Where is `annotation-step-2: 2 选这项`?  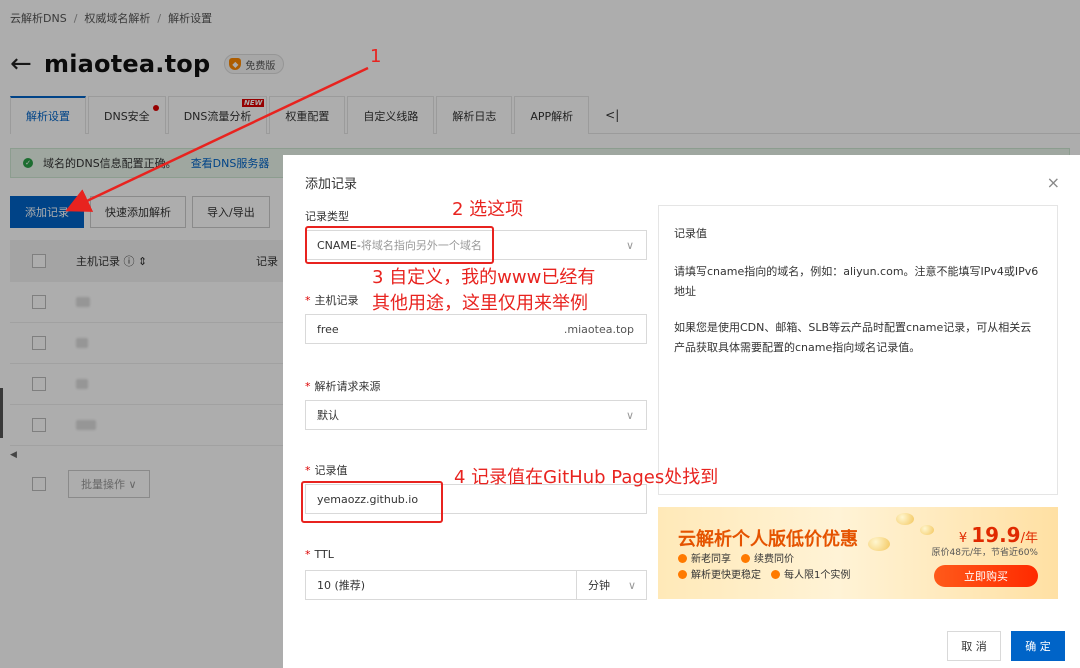
annotation-step-2: 2 选这项 is located at coordinates (488, 209).